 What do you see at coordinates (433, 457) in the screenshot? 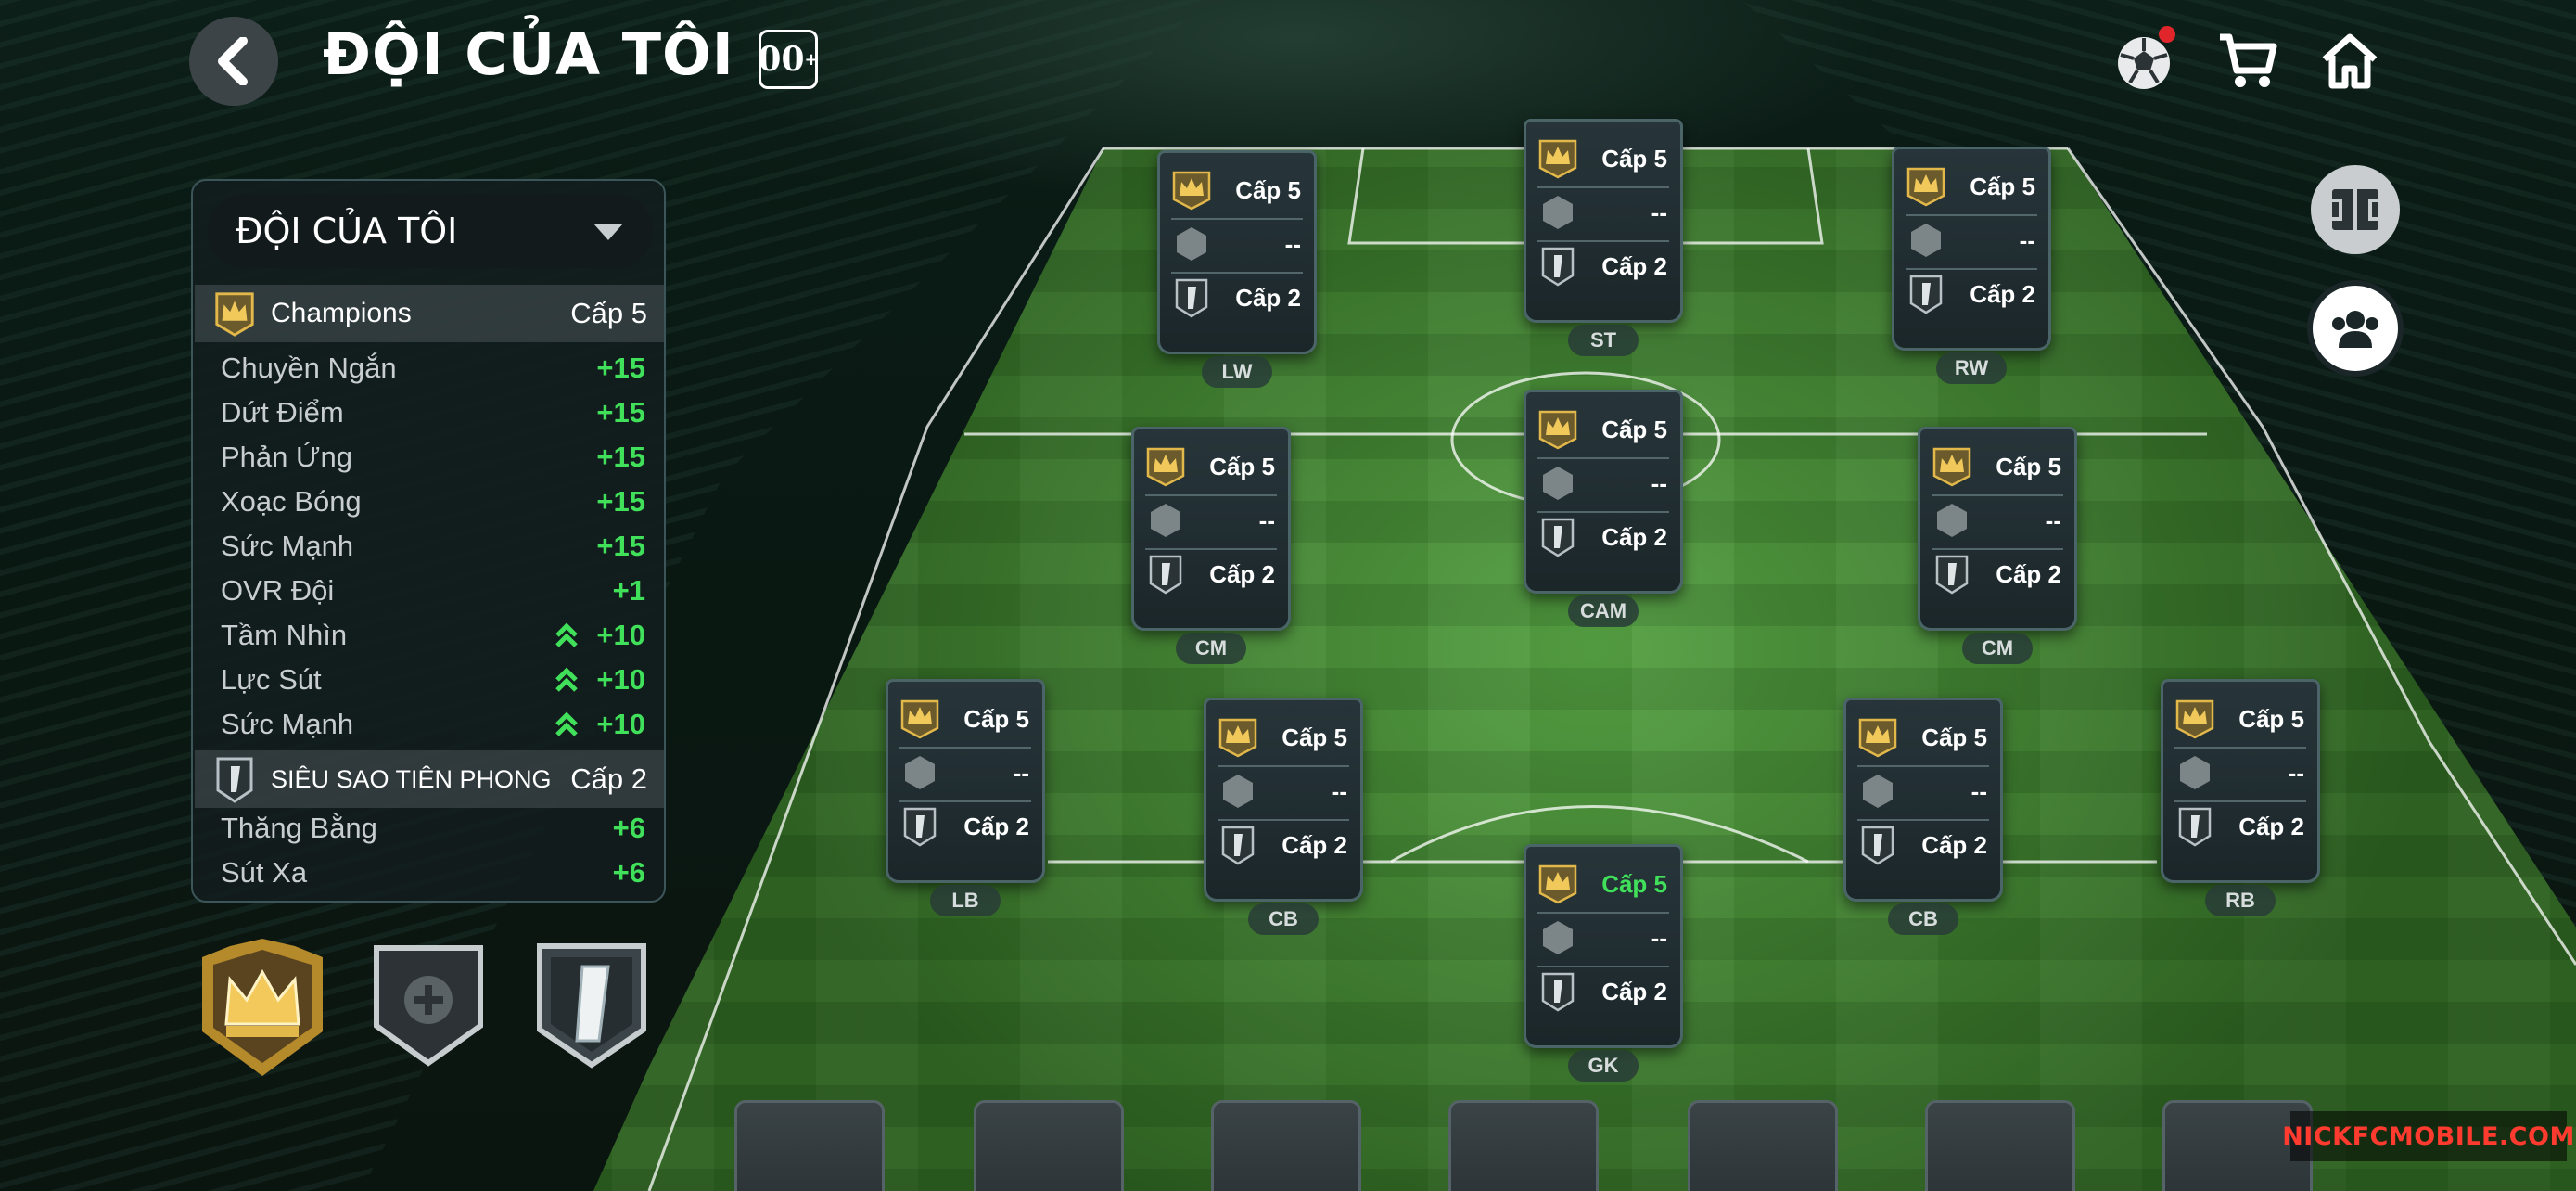
I see `stat-row: Phản Ứng +15` at bounding box center [433, 457].